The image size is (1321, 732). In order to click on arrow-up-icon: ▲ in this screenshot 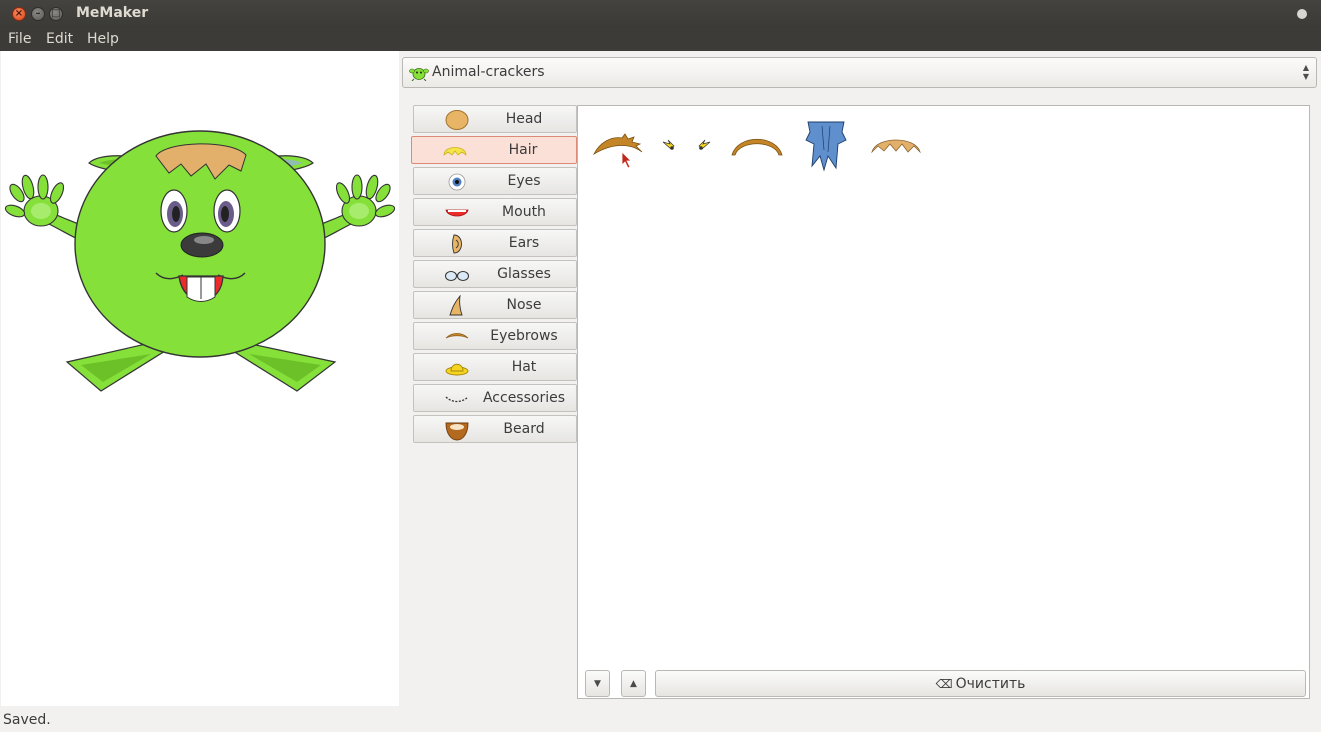, I will do `click(633, 683)`.